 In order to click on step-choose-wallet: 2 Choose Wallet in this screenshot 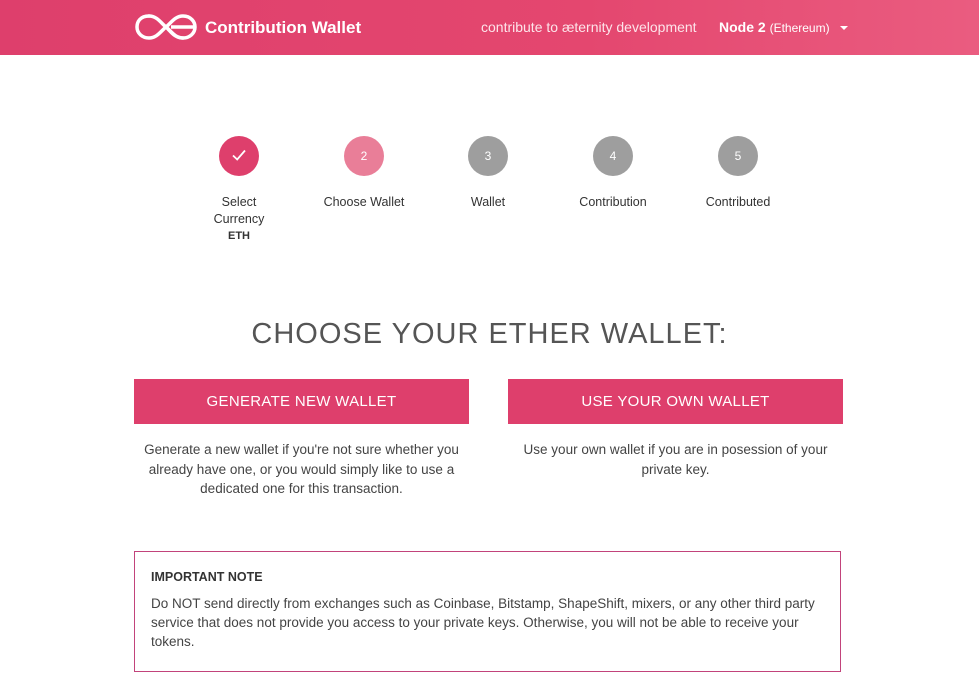, I will do `click(364, 173)`.